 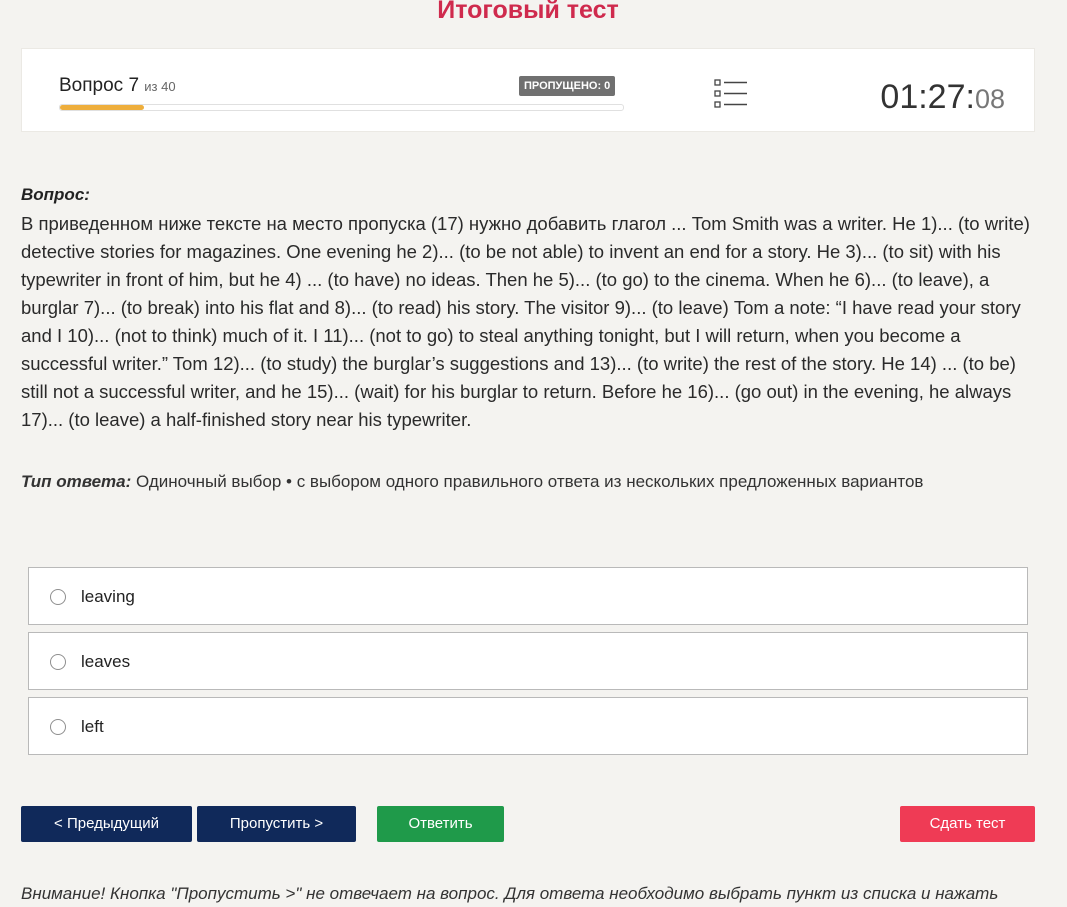 What do you see at coordinates (108, 596) in the screenshot?
I see `option-label: leaving` at bounding box center [108, 596].